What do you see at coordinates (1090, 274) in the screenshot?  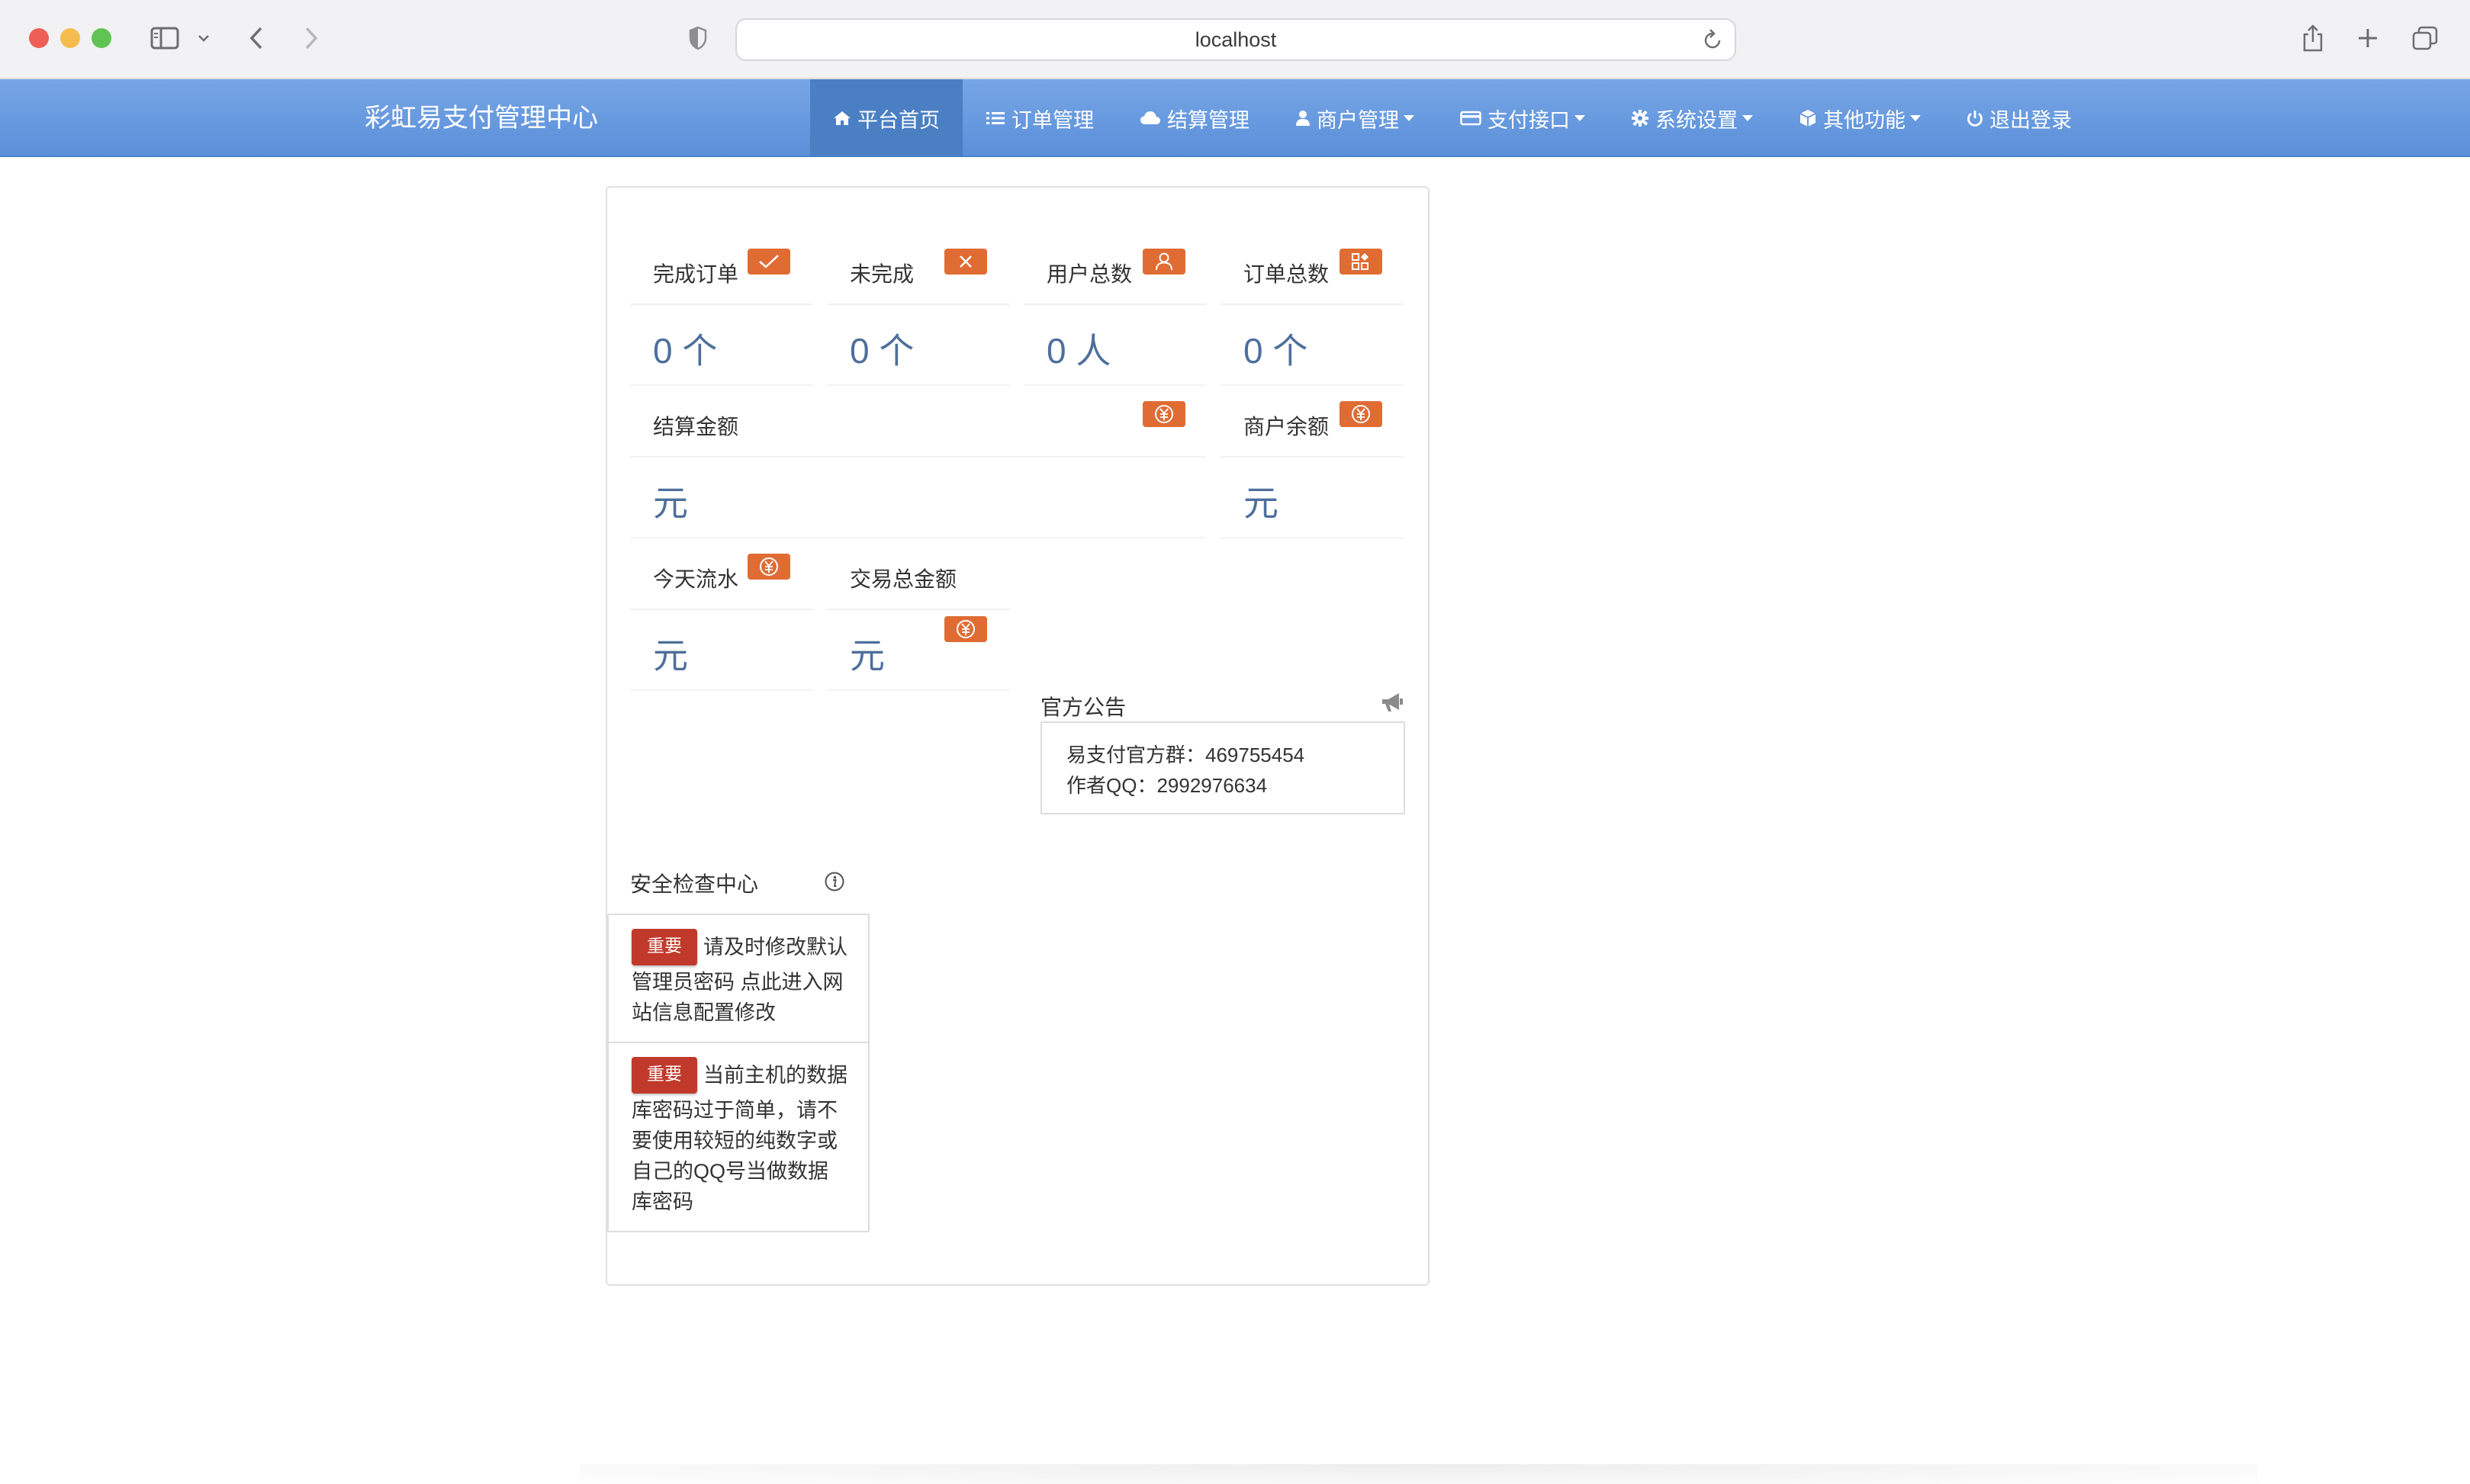 I see `stat-label: 用户总数` at bounding box center [1090, 274].